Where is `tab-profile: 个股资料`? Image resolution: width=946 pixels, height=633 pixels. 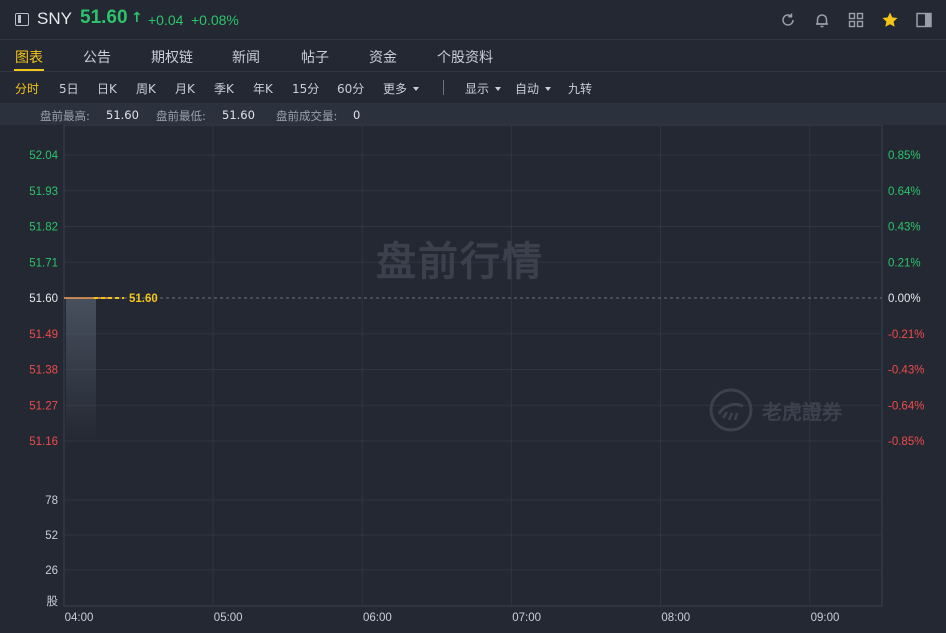 tab-profile: 个股资料 is located at coordinates (465, 57).